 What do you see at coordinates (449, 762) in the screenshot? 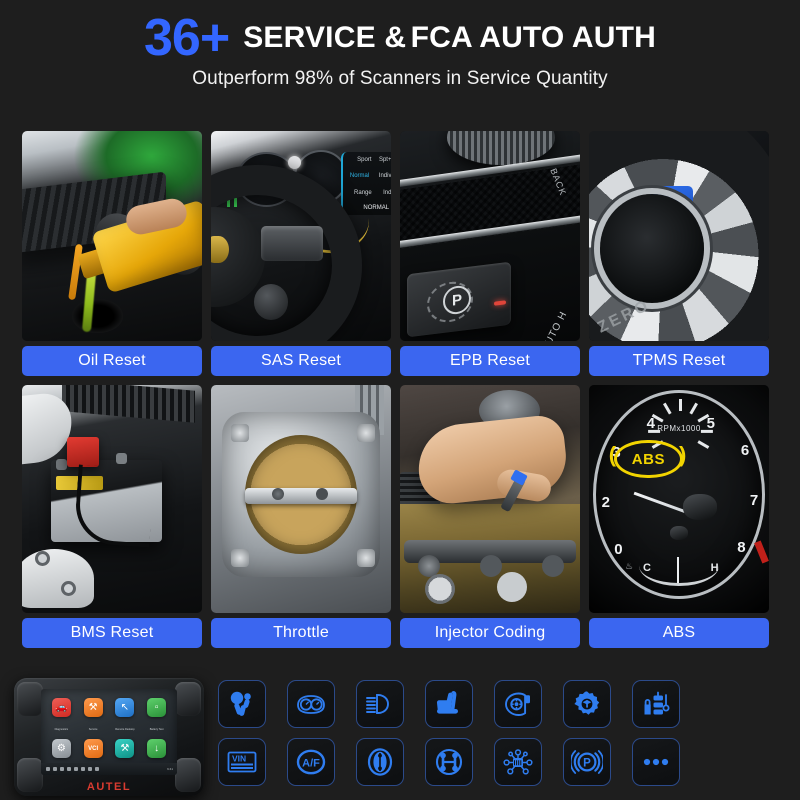
I see `chassis-suspension-icon` at bounding box center [449, 762].